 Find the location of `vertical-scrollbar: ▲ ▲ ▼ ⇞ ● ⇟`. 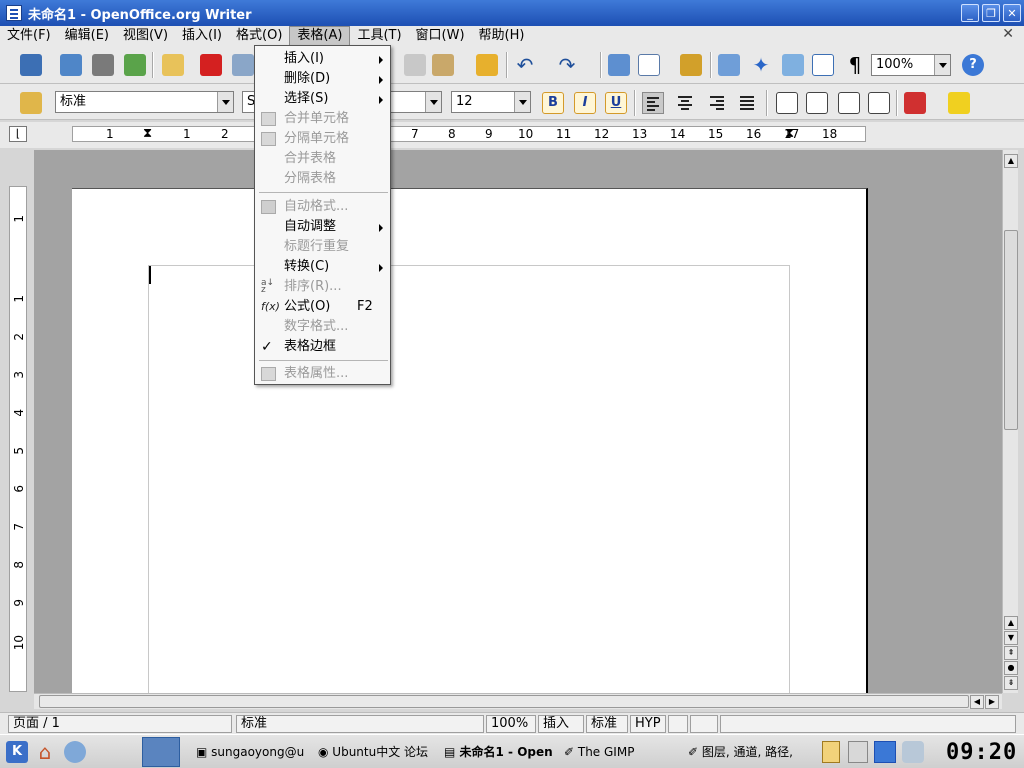

vertical-scrollbar: ▲ ▲ ▼ ⇞ ● ⇟ is located at coordinates (1010, 421).